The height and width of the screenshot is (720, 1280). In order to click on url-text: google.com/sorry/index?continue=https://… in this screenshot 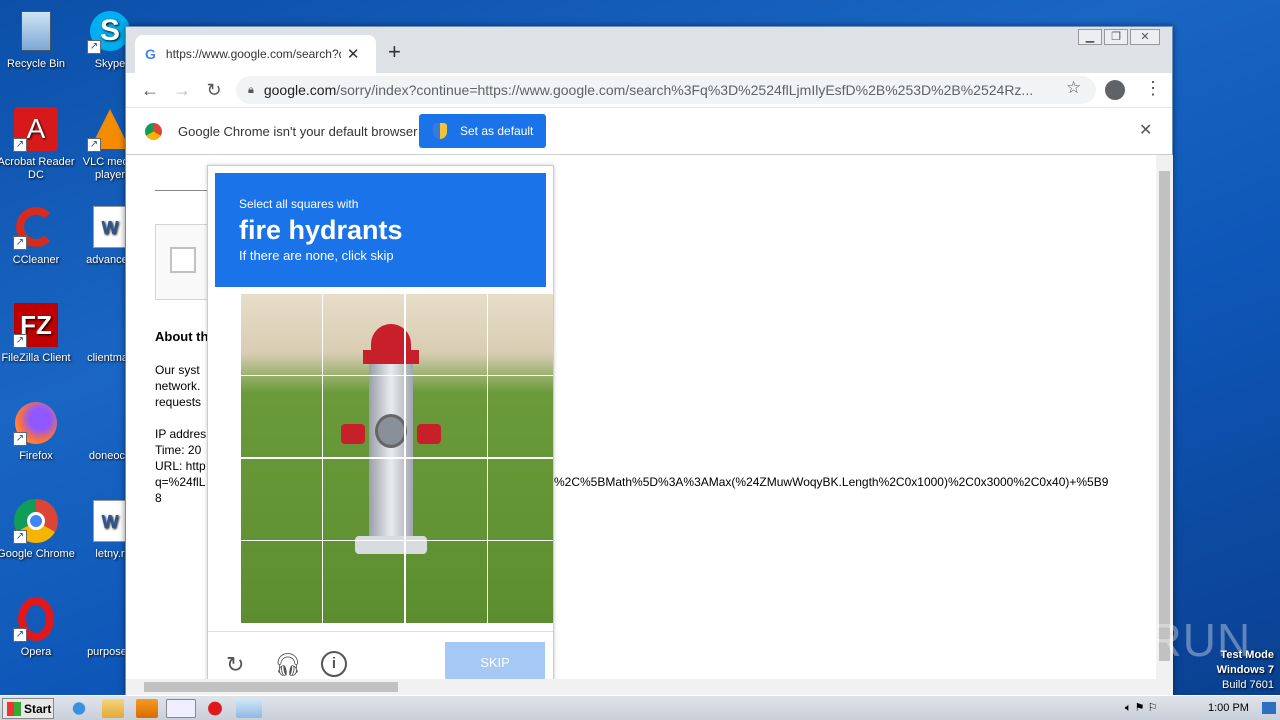, I will do `click(648, 90)`.